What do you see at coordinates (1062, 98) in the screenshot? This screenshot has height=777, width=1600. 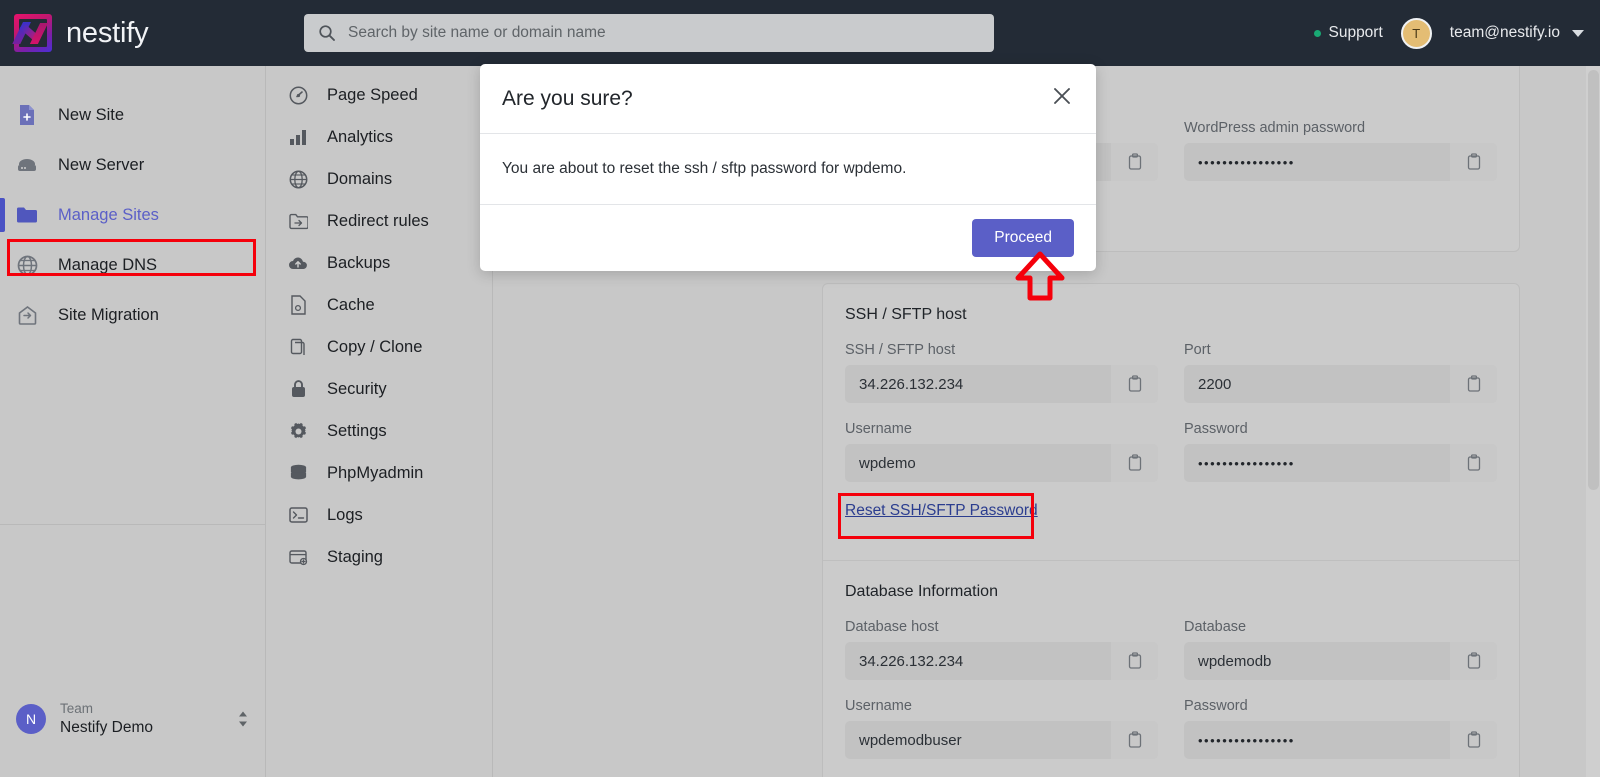 I see `close-icon` at bounding box center [1062, 98].